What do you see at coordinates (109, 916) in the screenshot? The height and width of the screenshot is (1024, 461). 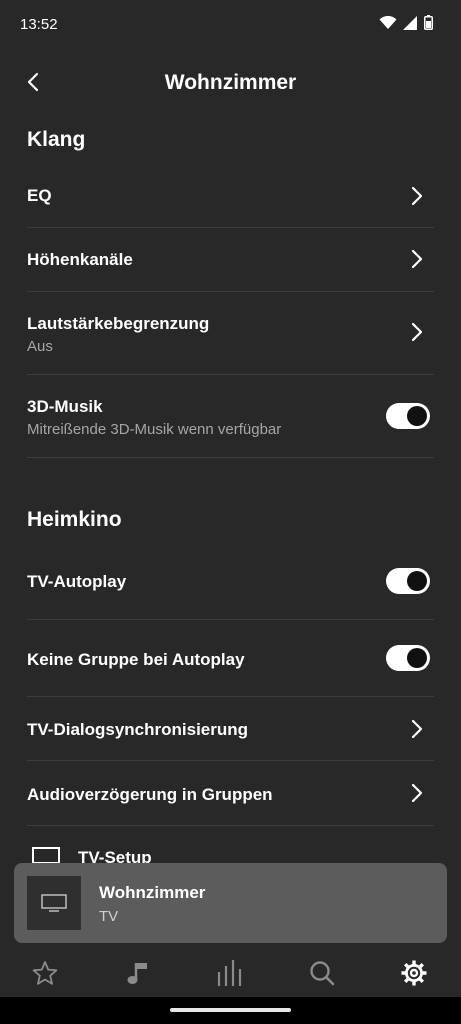 I see `now-playing-subtitle: TV` at bounding box center [109, 916].